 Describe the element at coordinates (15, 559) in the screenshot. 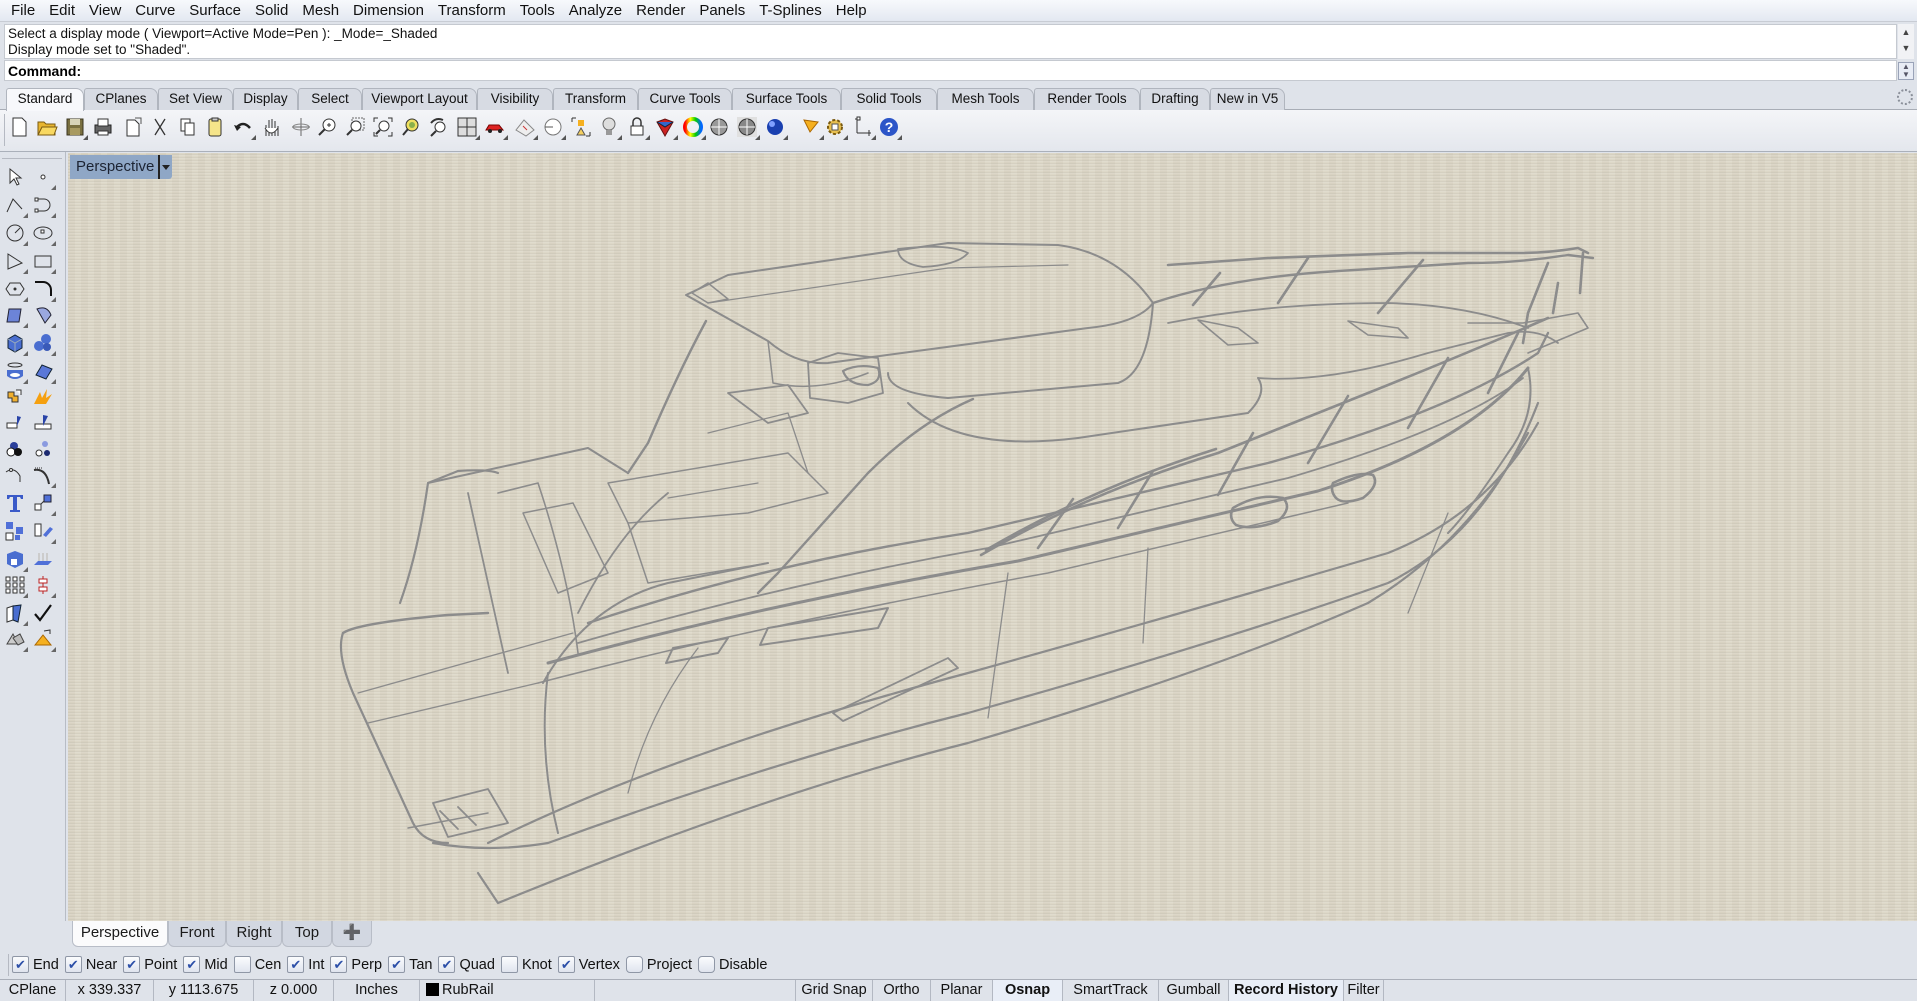

I see `extrude-solid-icon` at that location.